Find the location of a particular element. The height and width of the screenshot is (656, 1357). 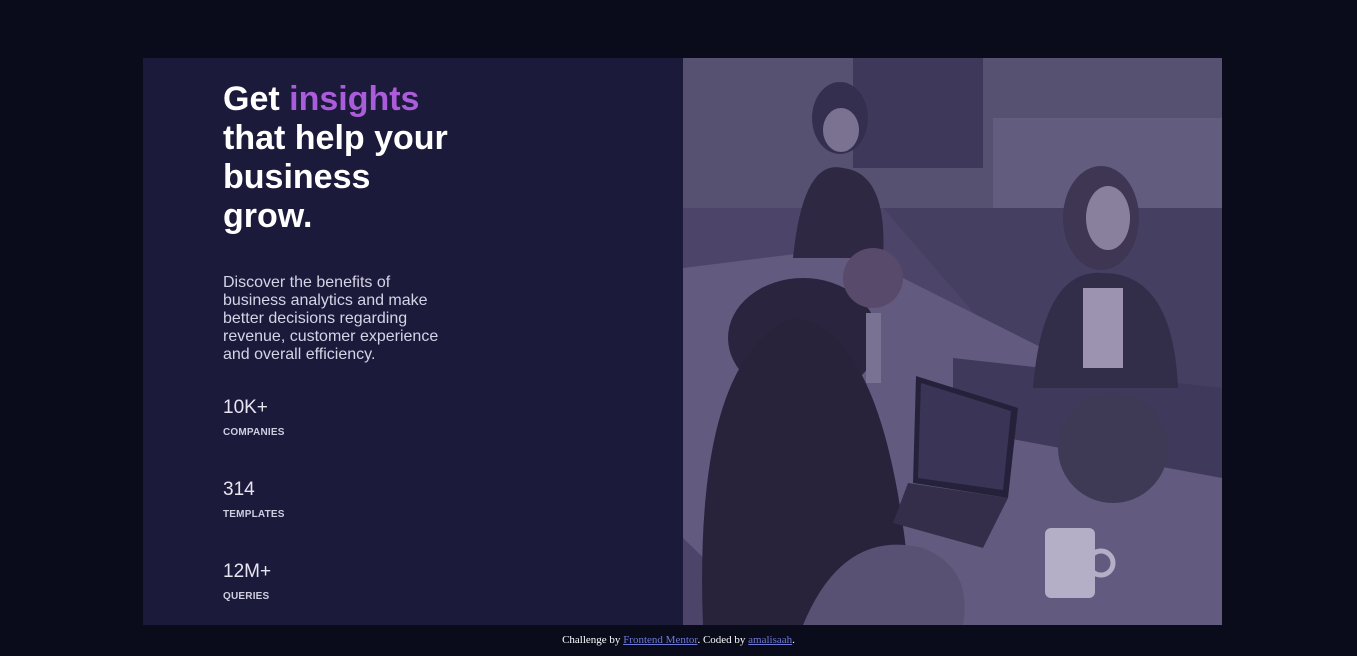

stat-value: 314 is located at coordinates (239, 489).